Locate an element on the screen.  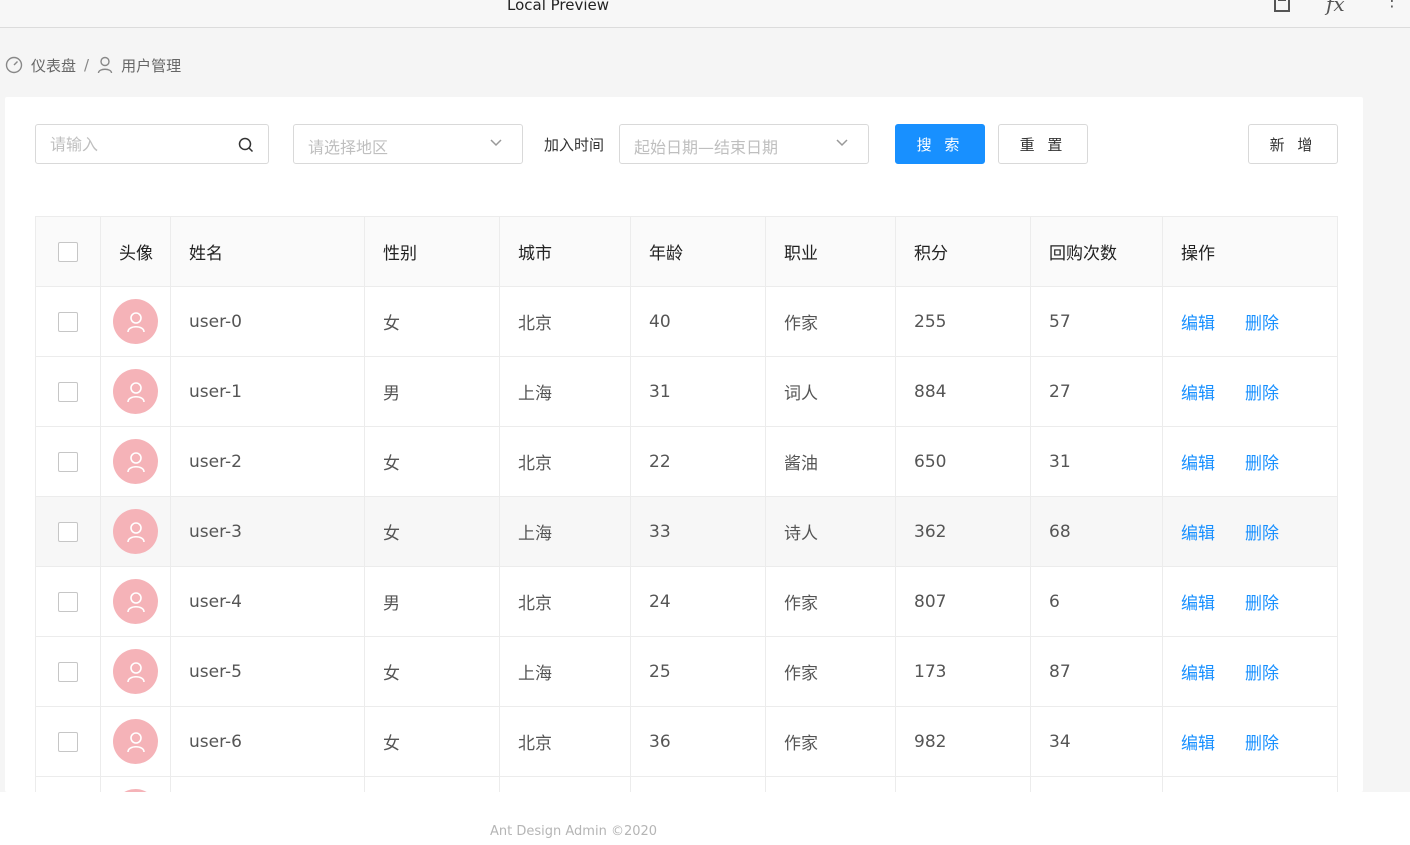
table-row: user-2 女北京 22 酱油 650 31 编辑 删除 is located at coordinates (686, 461).